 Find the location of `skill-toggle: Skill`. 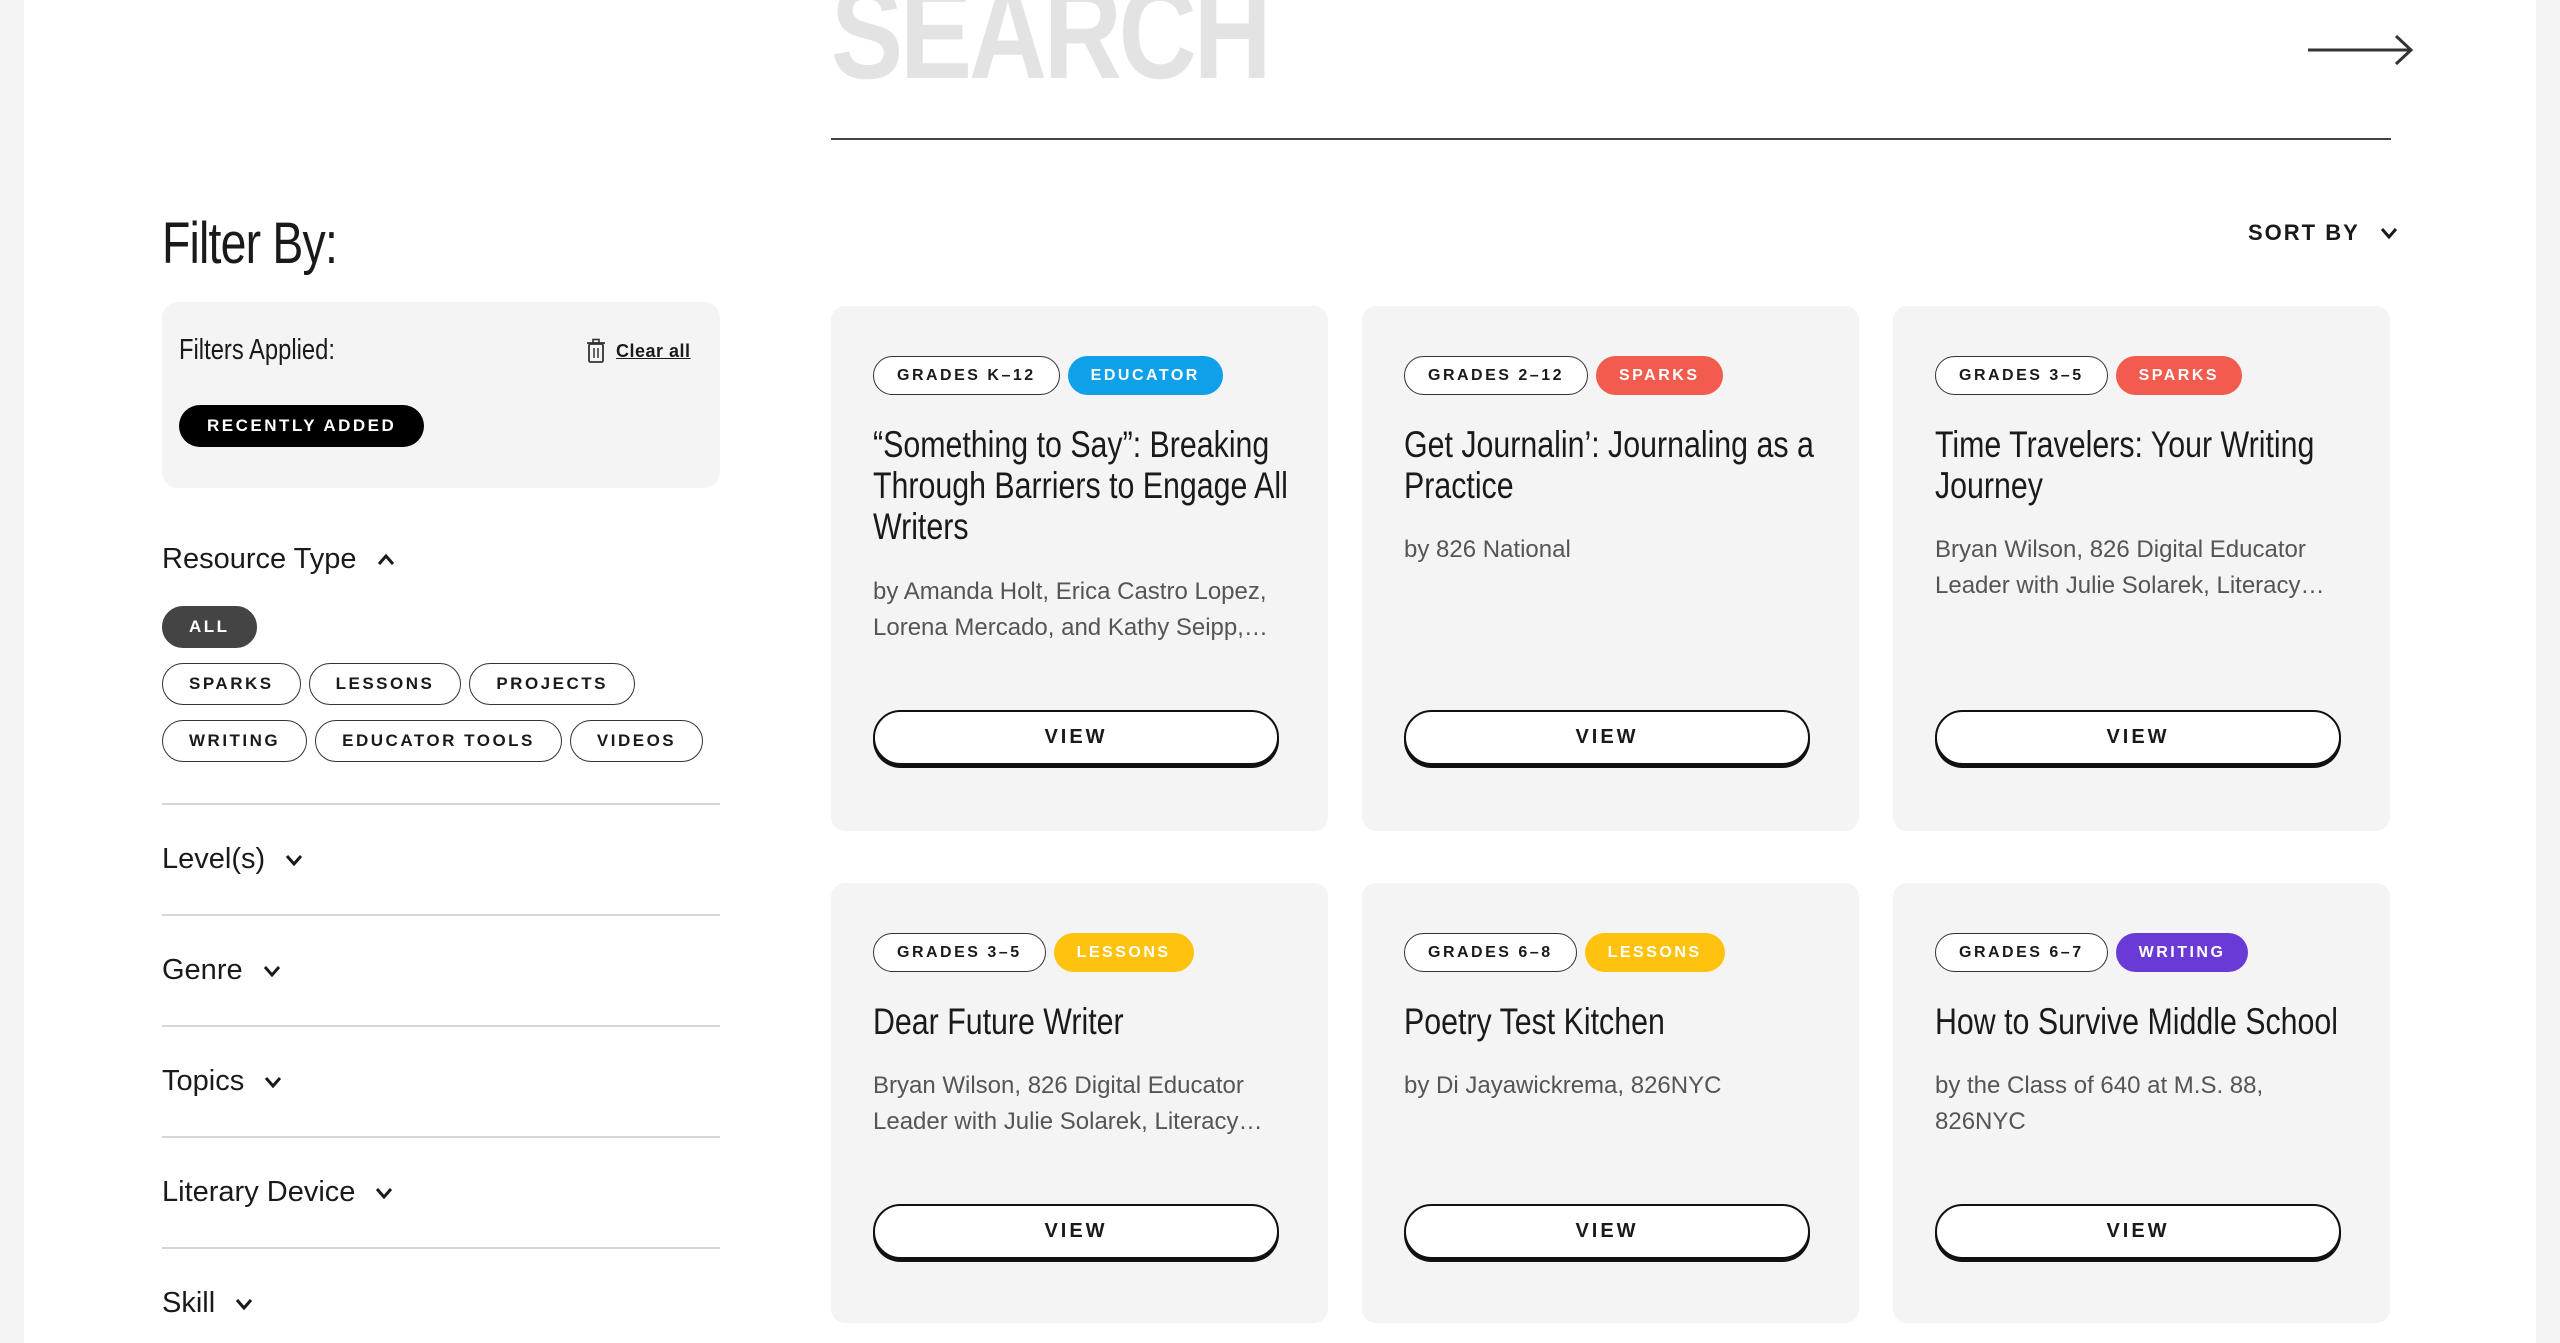

skill-toggle: Skill is located at coordinates (208, 1303).